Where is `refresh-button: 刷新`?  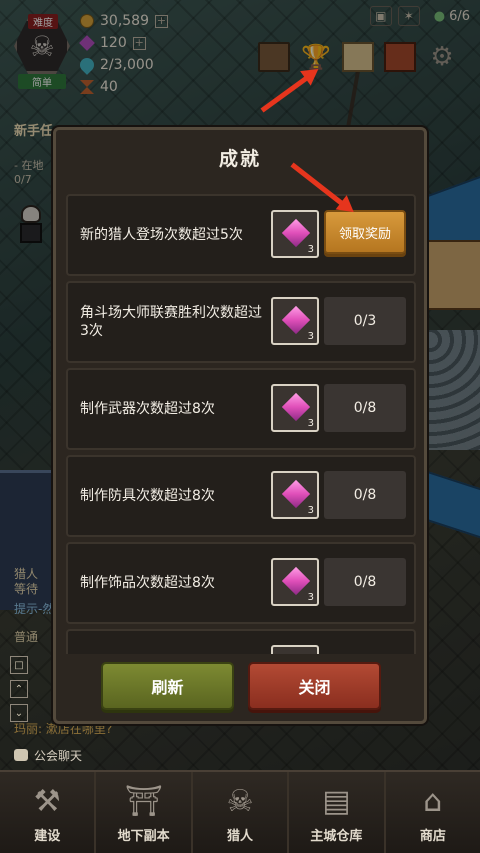
refresh-button: 刷新 is located at coordinates (167, 686).